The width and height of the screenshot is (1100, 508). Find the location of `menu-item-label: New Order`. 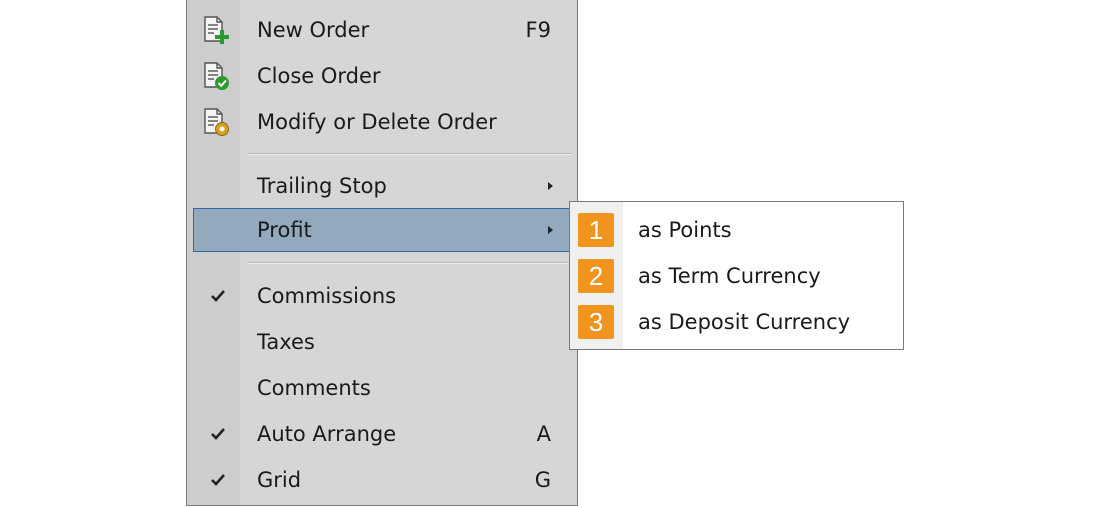

menu-item-label: New Order is located at coordinates (313, 30).